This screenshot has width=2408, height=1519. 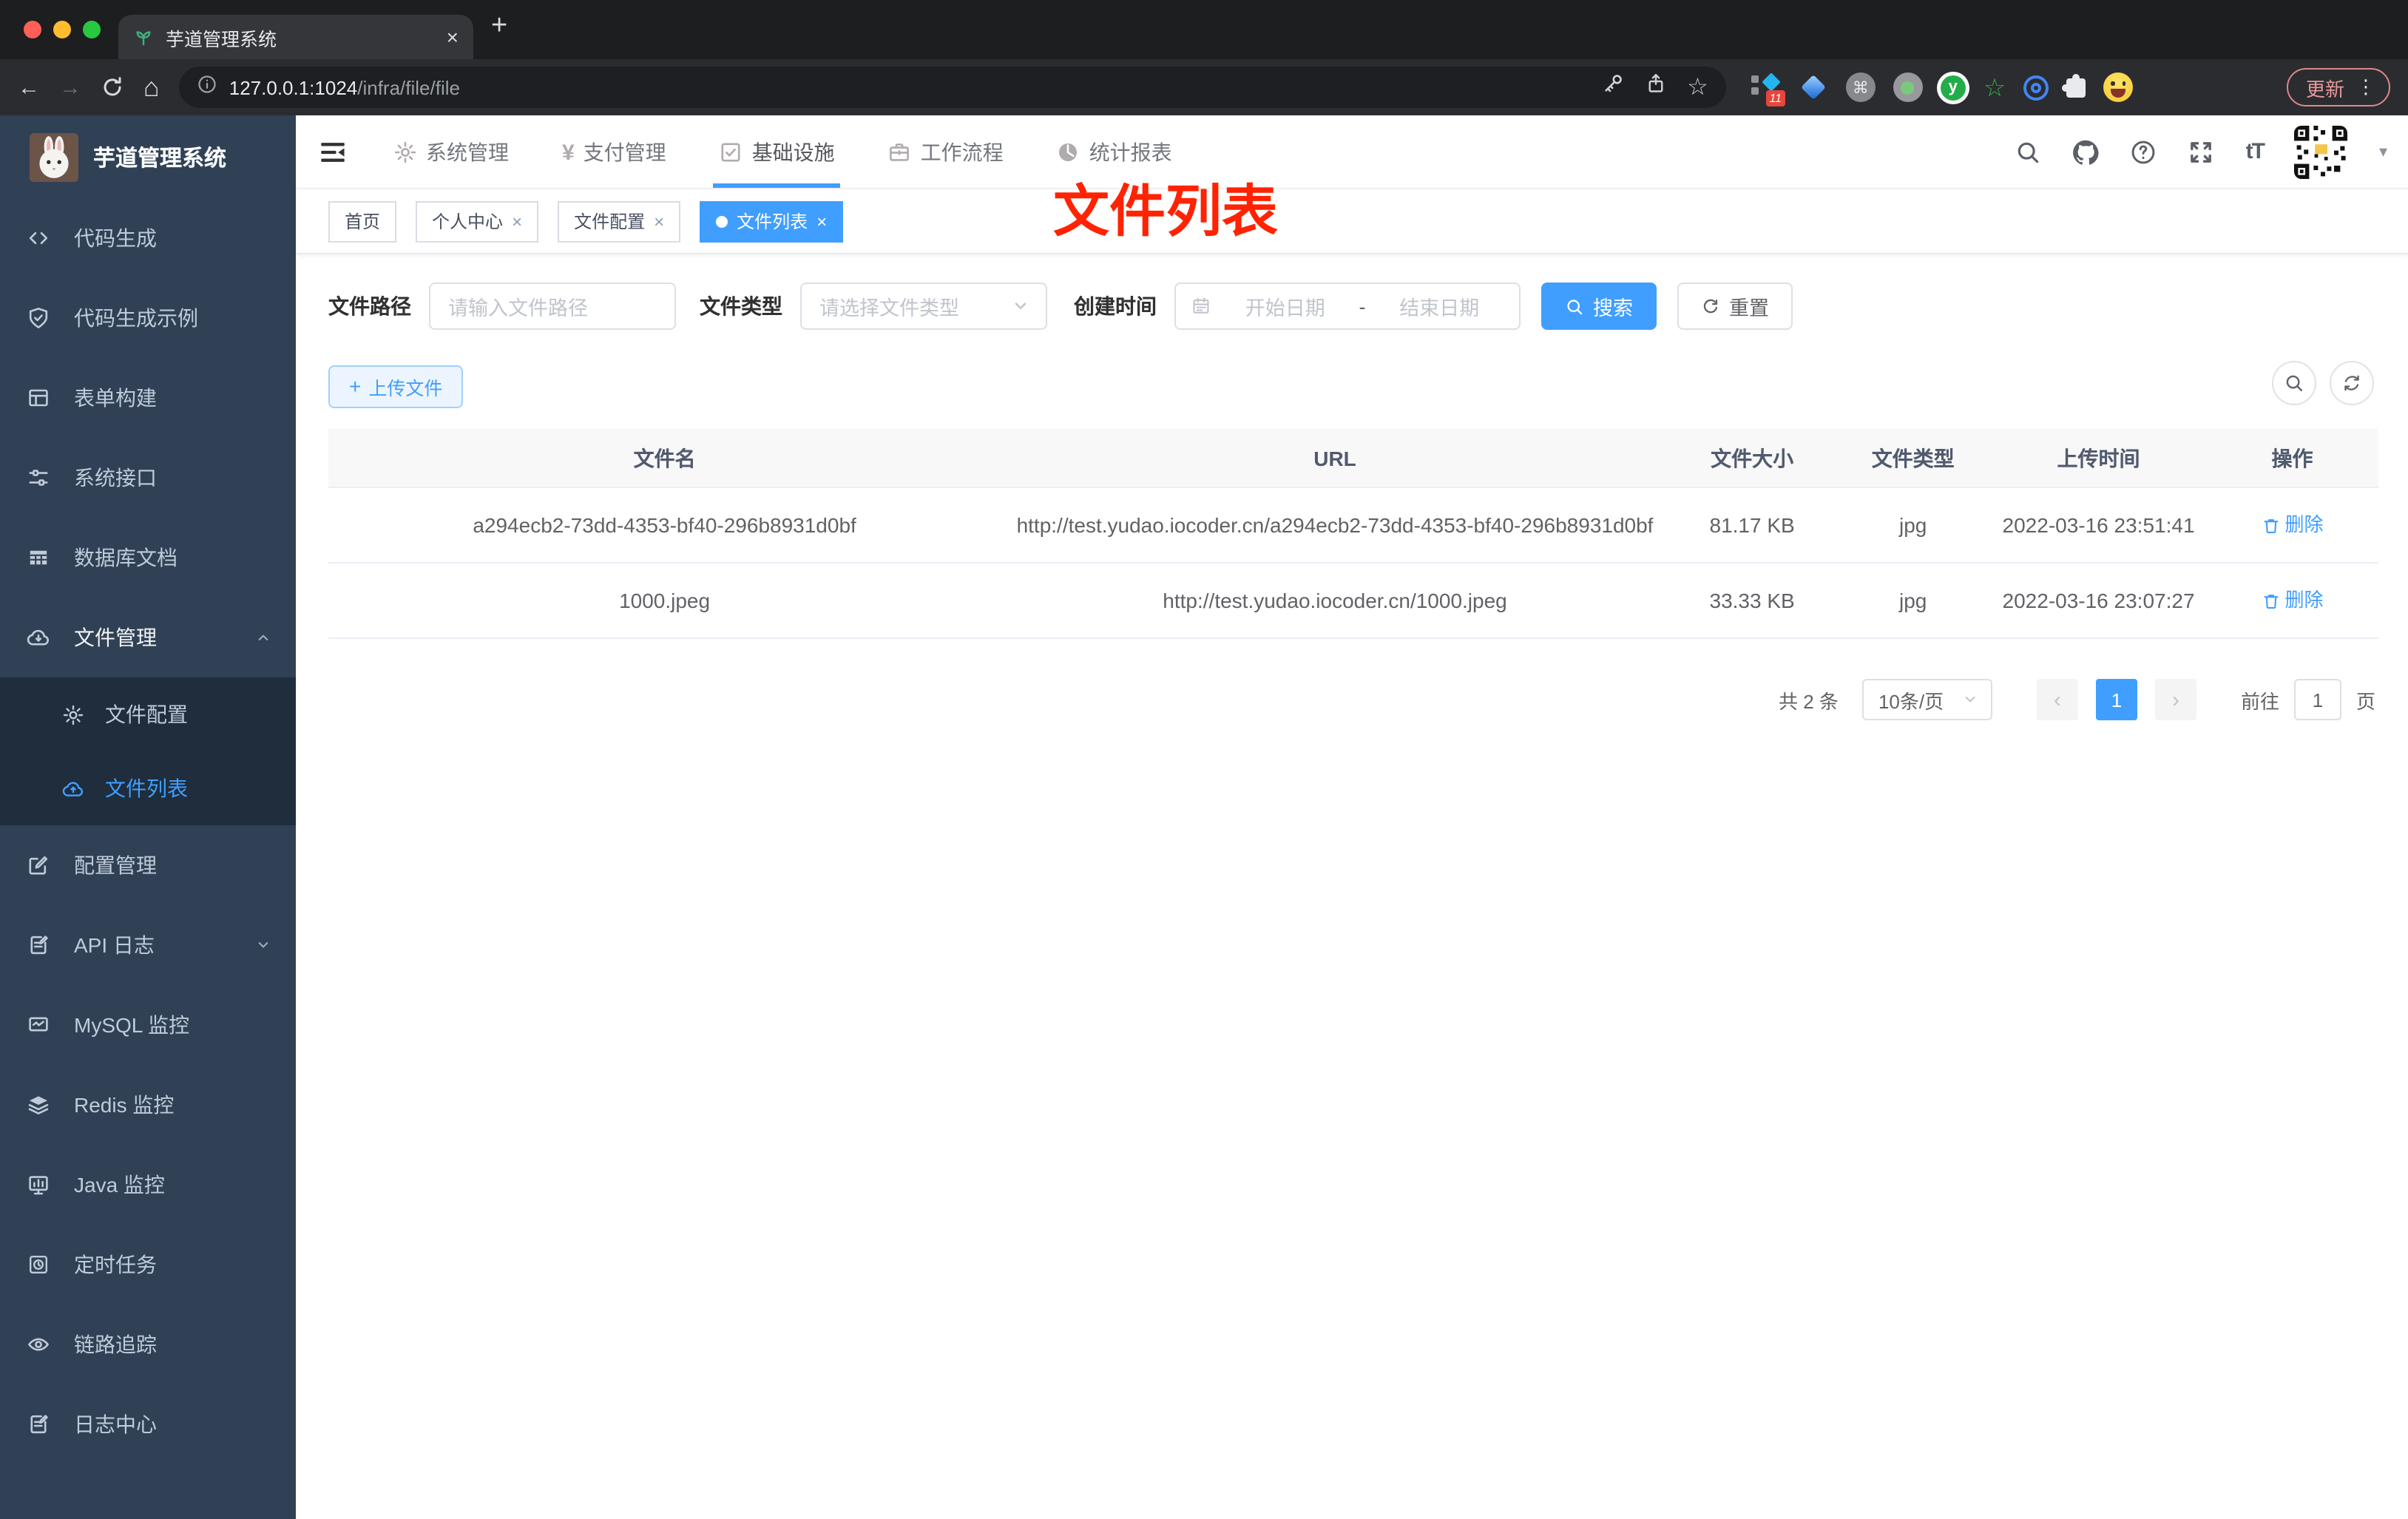 I want to click on github-icon, so click(x=2086, y=151).